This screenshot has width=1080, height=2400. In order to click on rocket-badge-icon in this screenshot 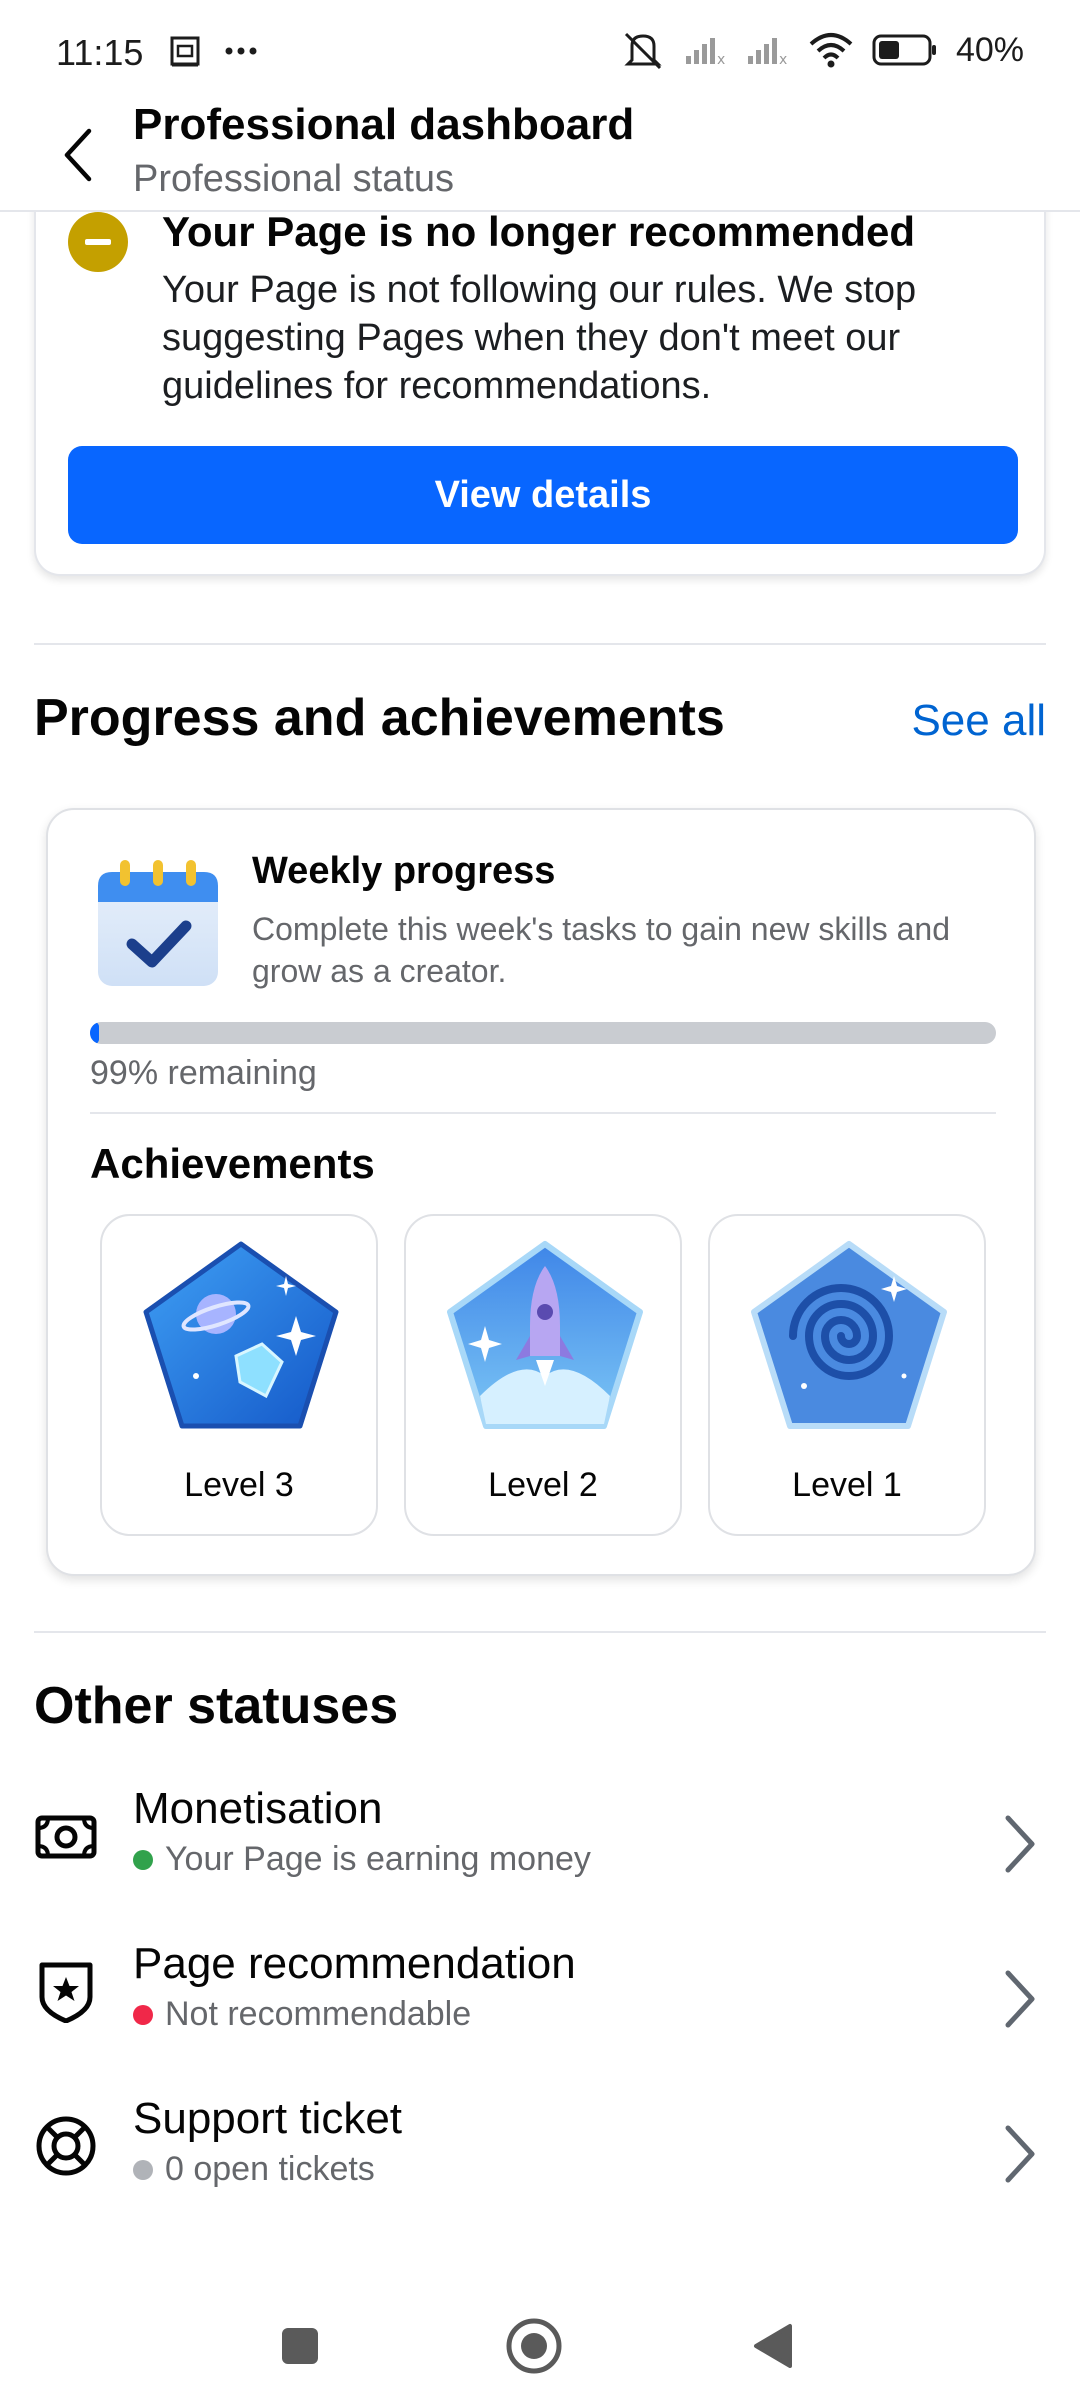, I will do `click(545, 1335)`.